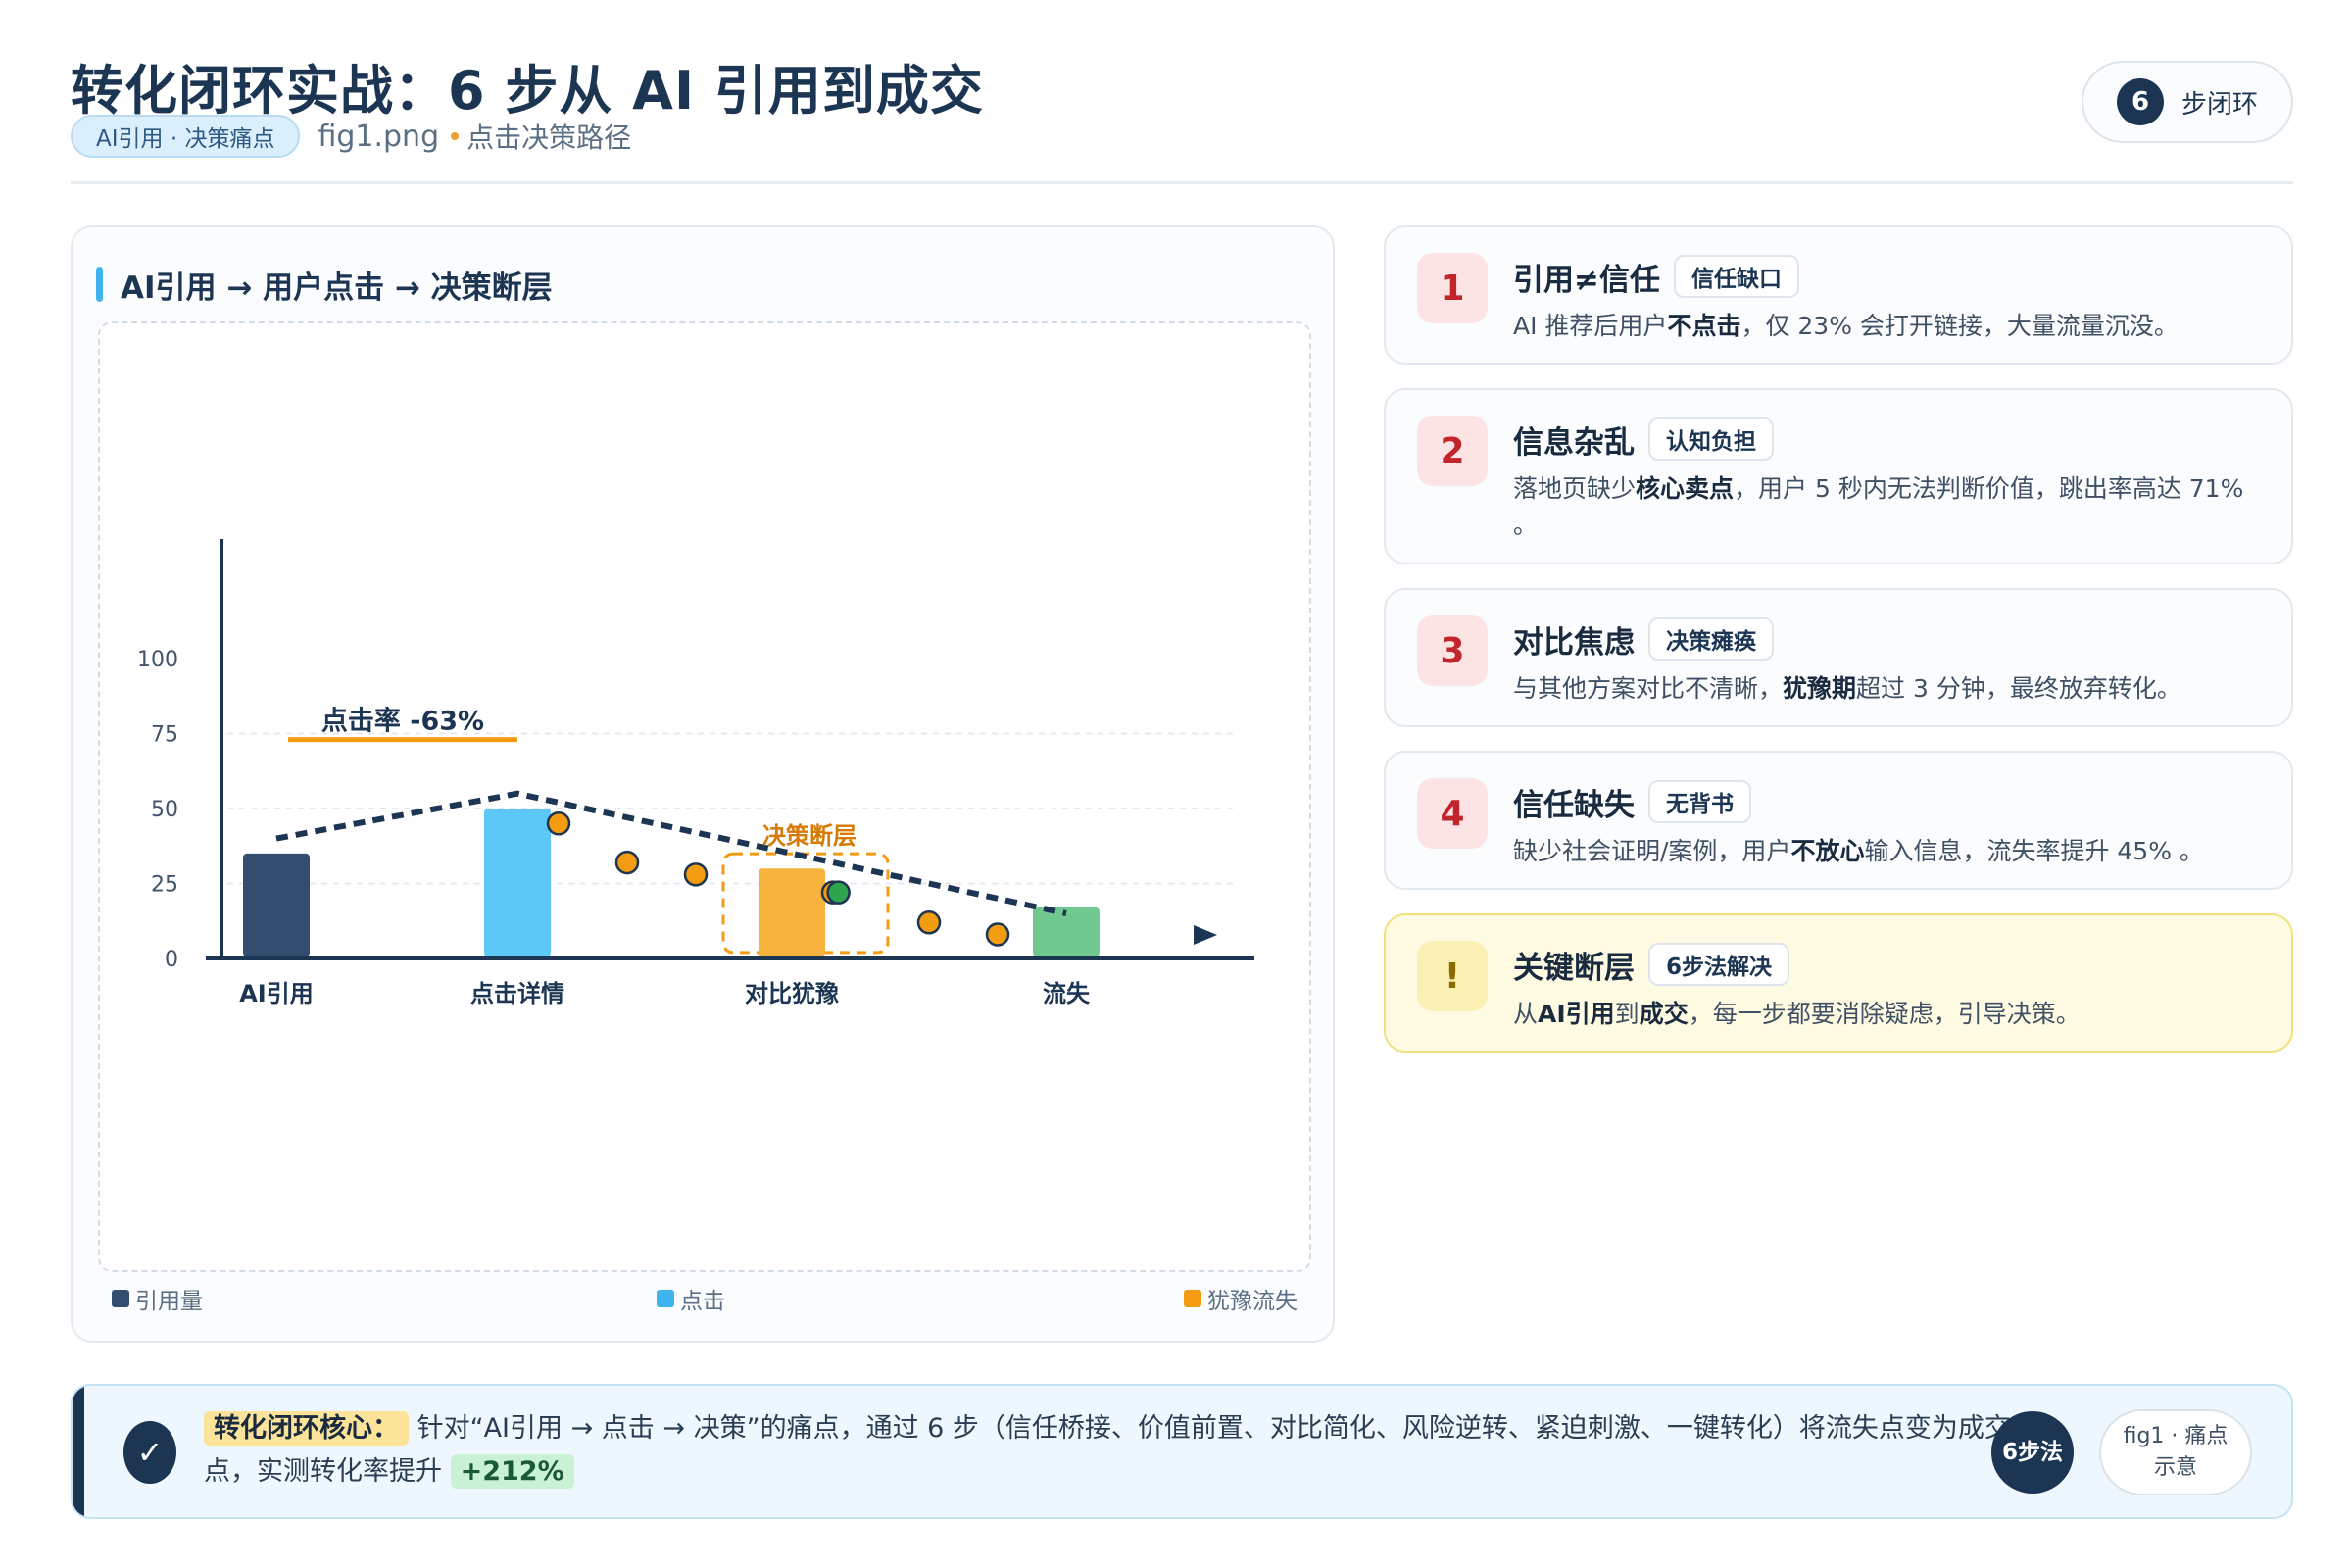  Describe the element at coordinates (1736, 276) in the screenshot. I see `pain-card-badge: 信任缺口` at that location.